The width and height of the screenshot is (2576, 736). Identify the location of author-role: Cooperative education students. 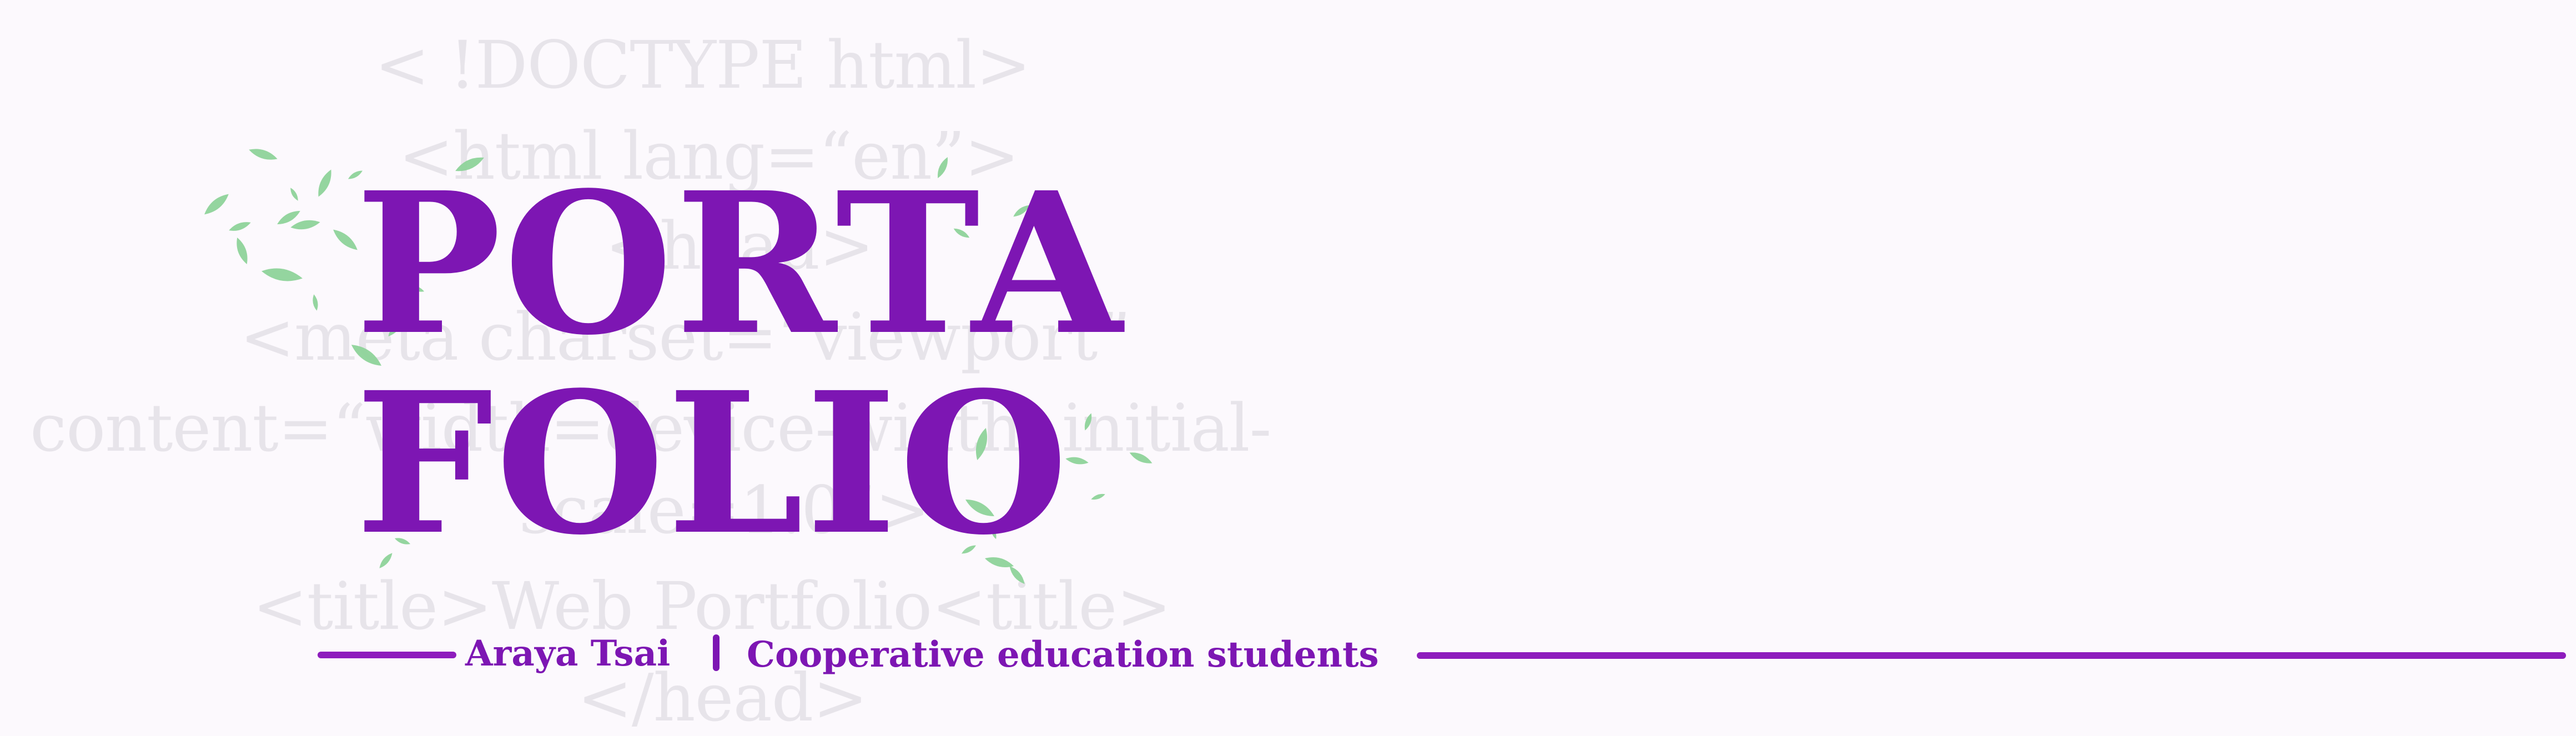
(1063, 654).